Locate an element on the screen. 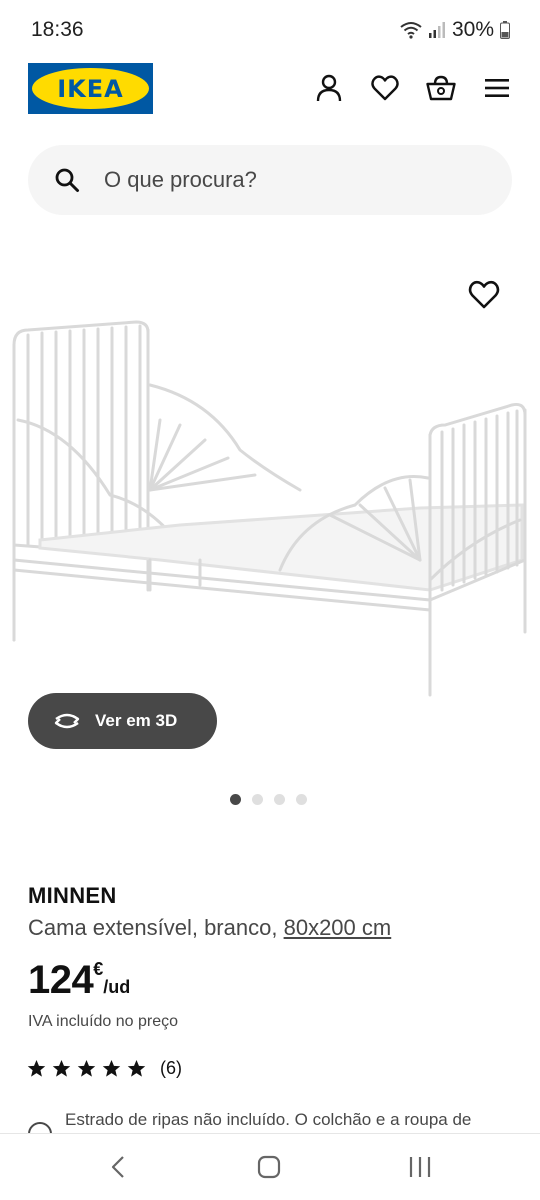 The height and width of the screenshot is (1200, 540). product-rating: (6) is located at coordinates (104, 1068).